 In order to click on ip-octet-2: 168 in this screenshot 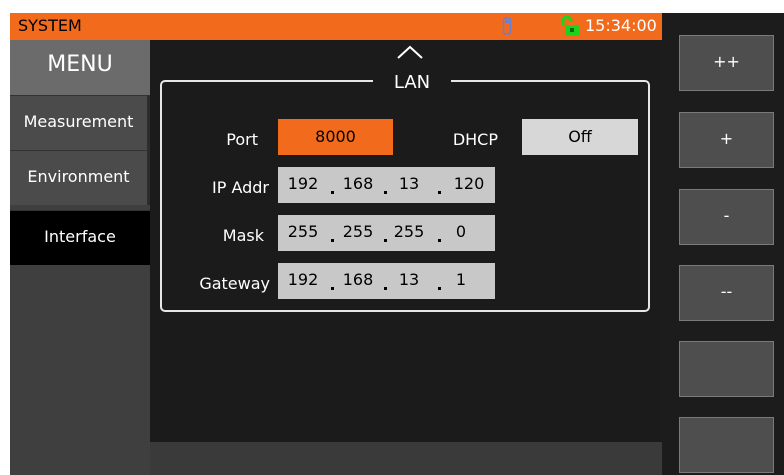, I will do `click(358, 183)`.